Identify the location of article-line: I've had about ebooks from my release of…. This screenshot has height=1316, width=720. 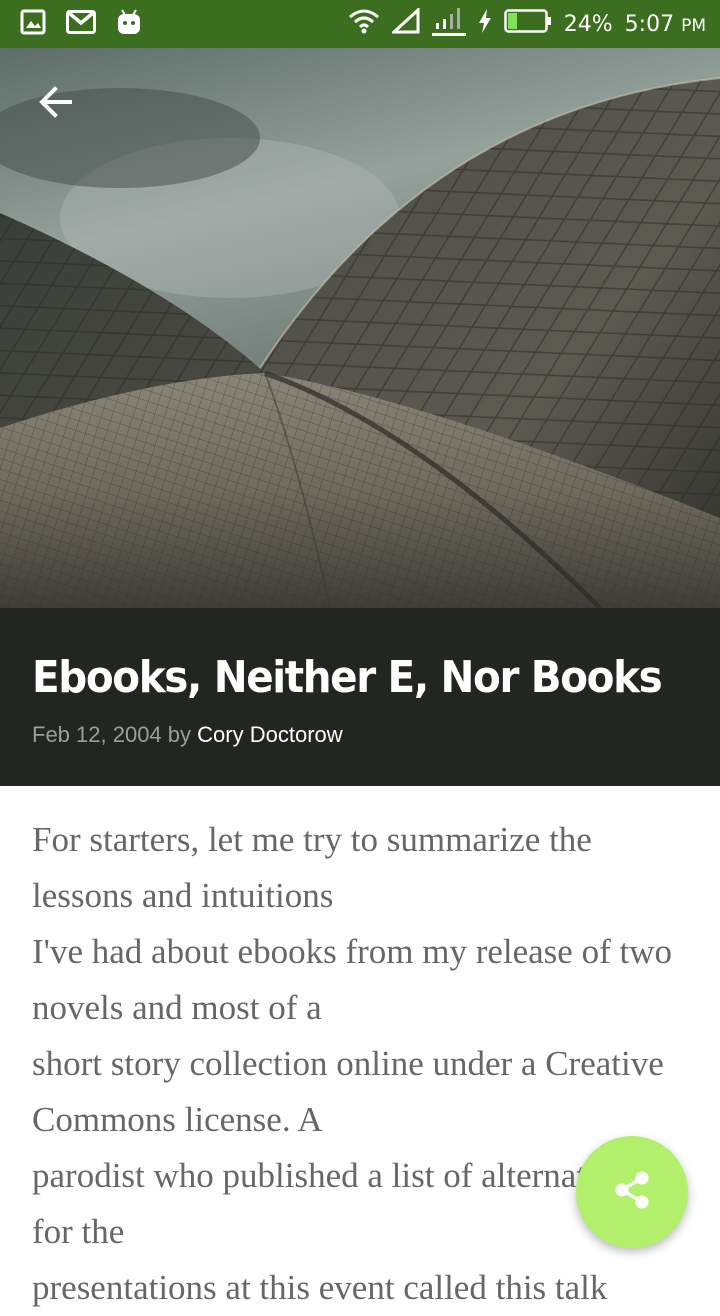
(352, 979).